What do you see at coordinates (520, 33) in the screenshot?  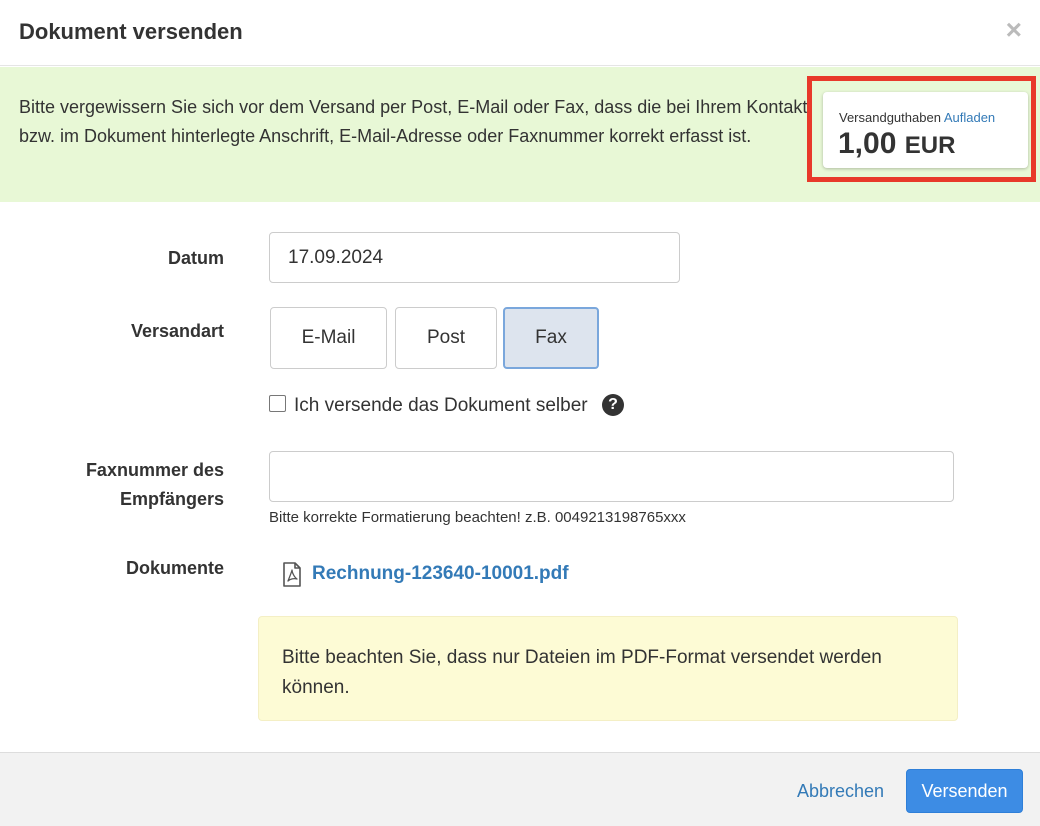 I see `dialog-header: Dokument versenden ×` at bounding box center [520, 33].